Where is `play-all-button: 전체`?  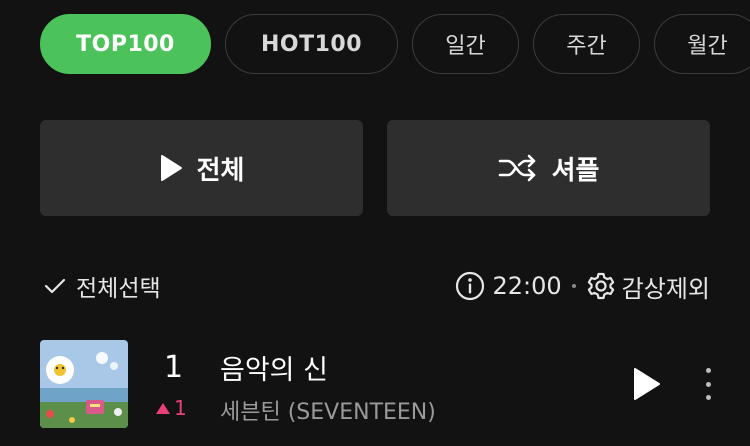 play-all-button: 전체 is located at coordinates (201, 168).